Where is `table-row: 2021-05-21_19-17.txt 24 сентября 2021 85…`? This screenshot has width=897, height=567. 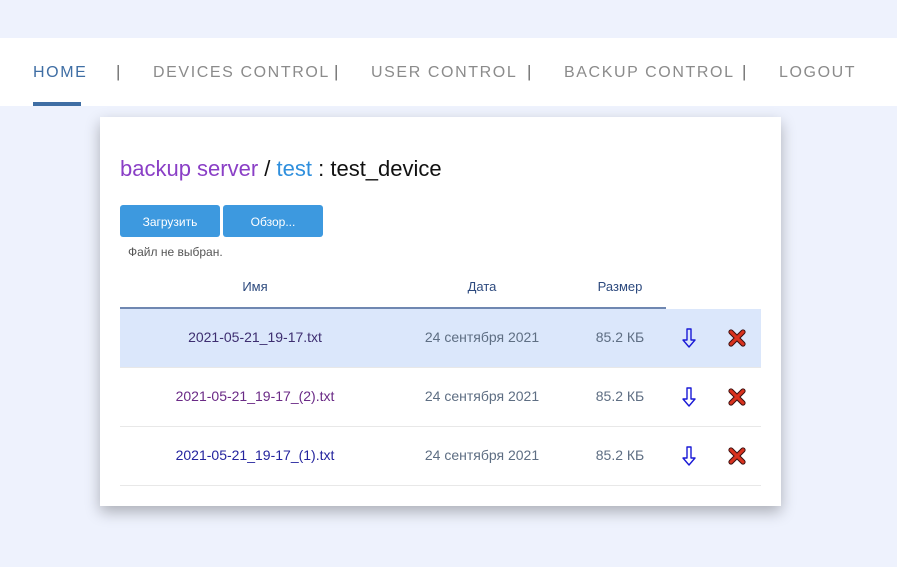
table-row: 2021-05-21_19-17.txt 24 сентября 2021 85… is located at coordinates (440, 338).